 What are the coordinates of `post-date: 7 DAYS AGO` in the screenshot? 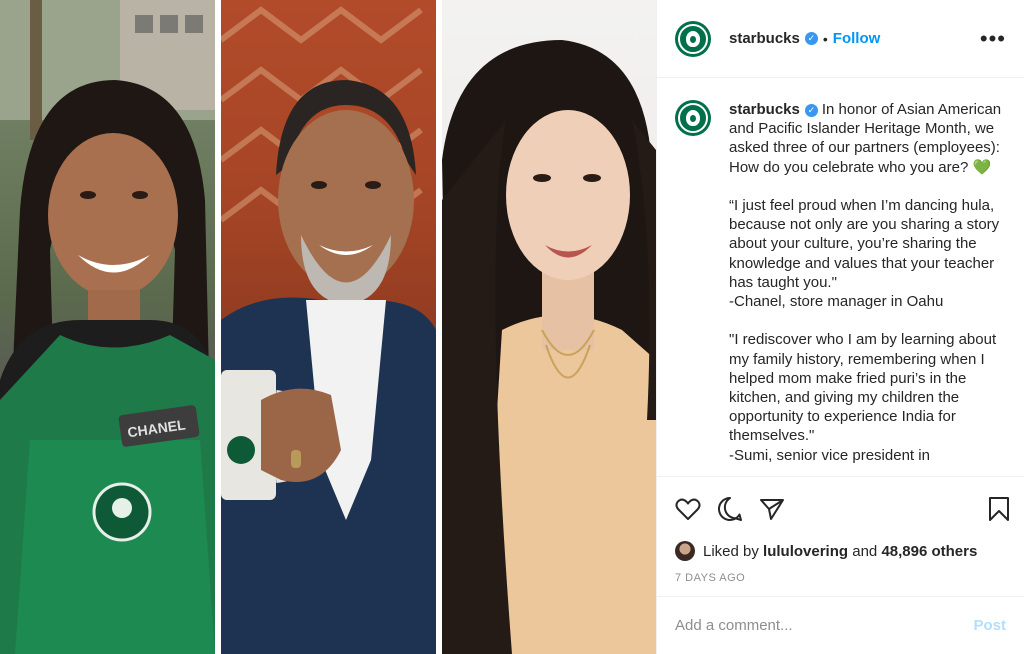 It's located at (840, 579).